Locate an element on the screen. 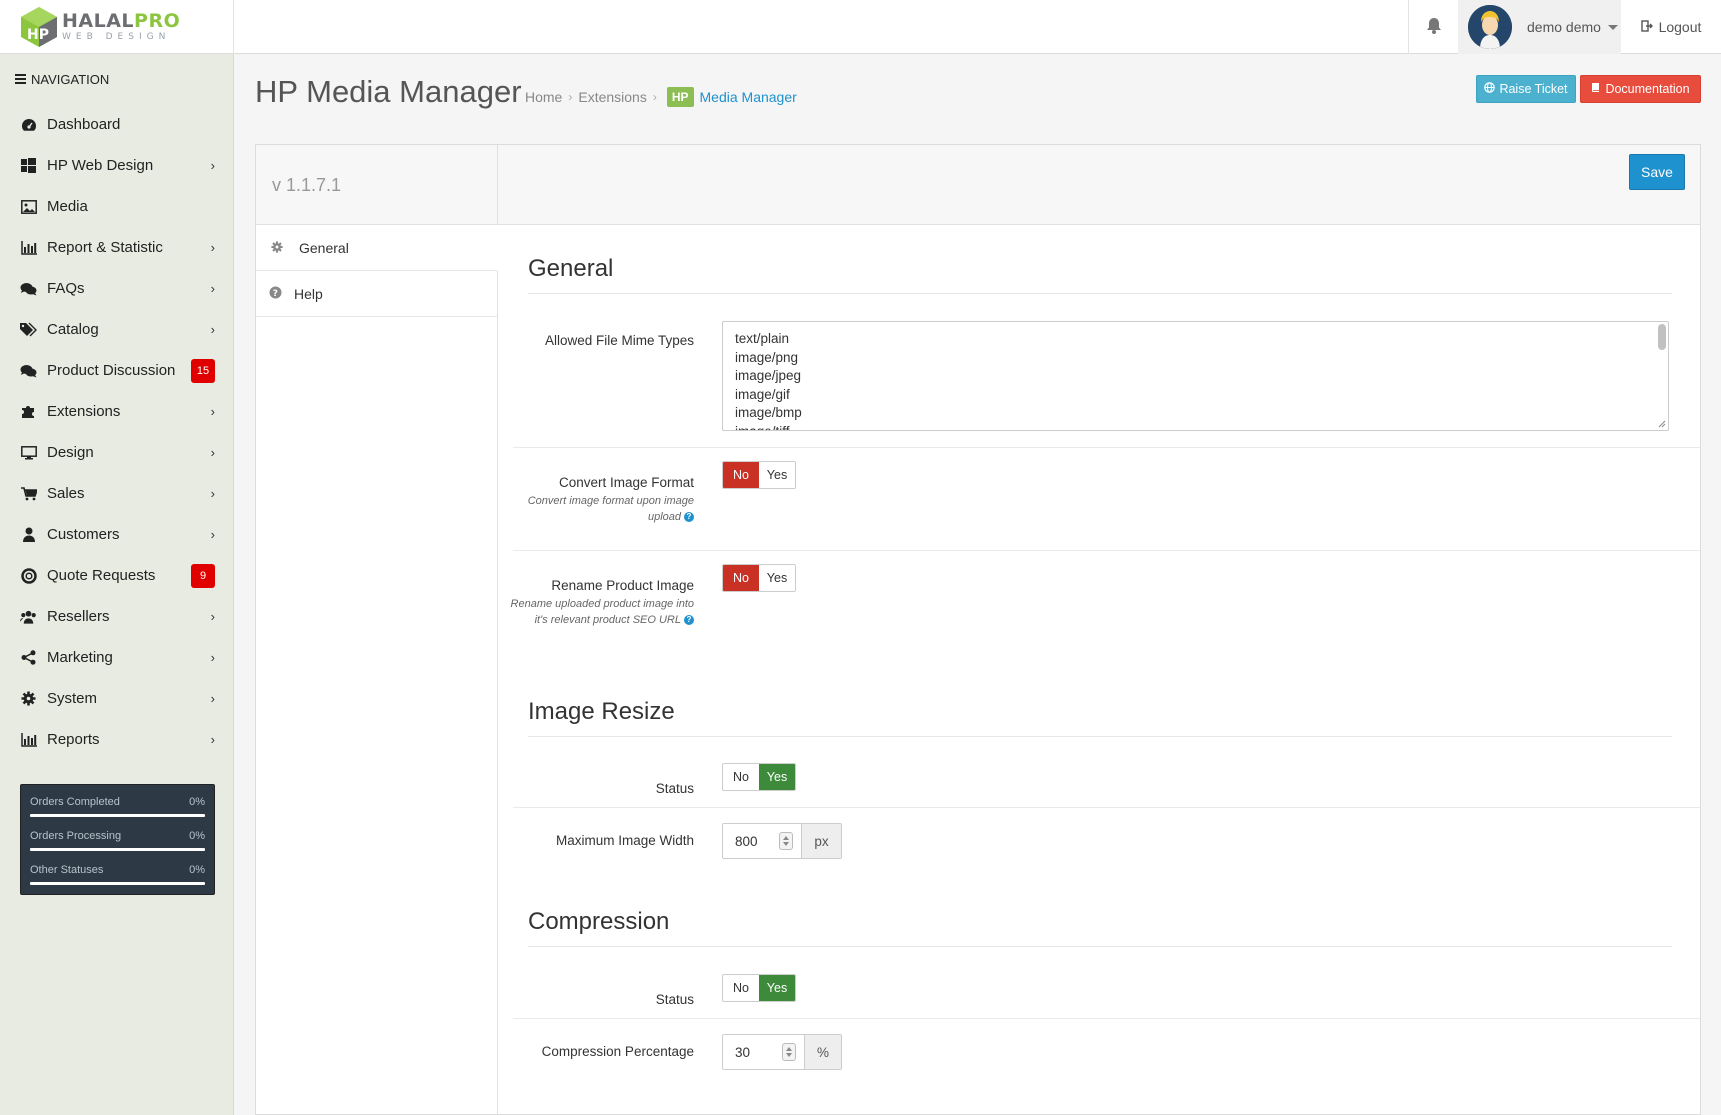 The height and width of the screenshot is (1115, 1721). sidebar-item-hp-web-design: HP Web Design › is located at coordinates (116, 165).